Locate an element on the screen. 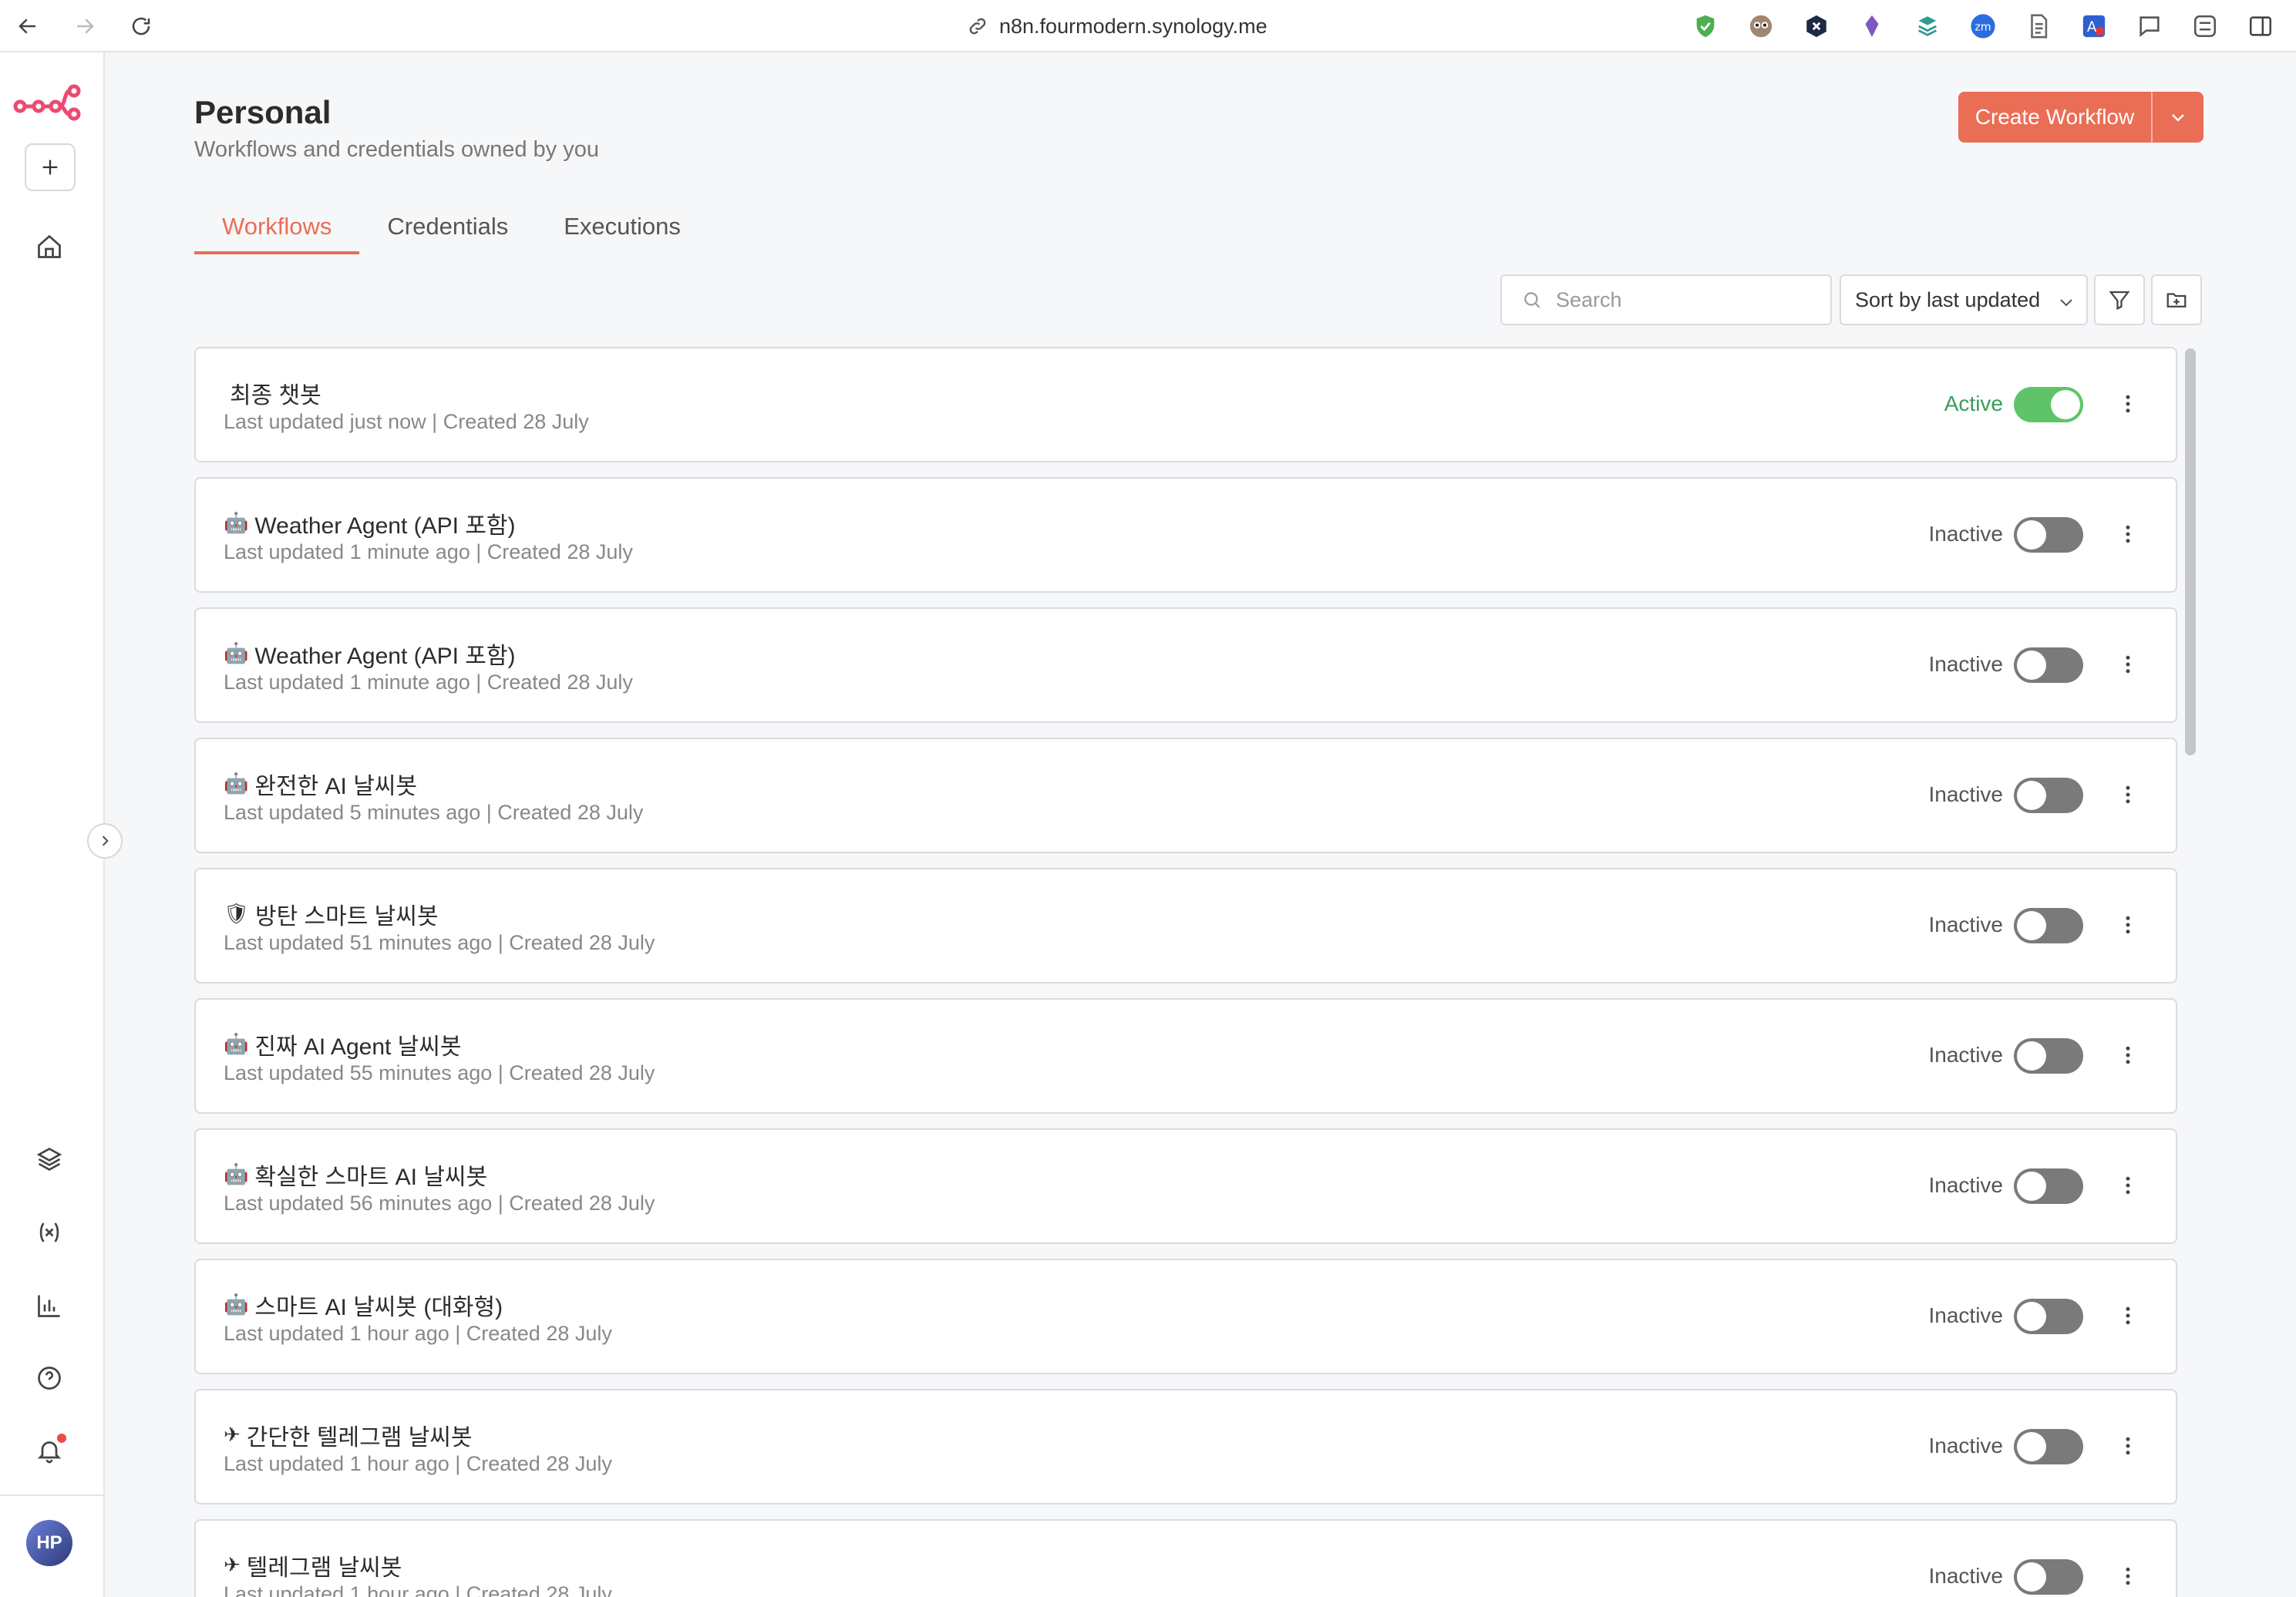 The width and height of the screenshot is (2296, 1597). variables-icon is located at coordinates (49, 1232).